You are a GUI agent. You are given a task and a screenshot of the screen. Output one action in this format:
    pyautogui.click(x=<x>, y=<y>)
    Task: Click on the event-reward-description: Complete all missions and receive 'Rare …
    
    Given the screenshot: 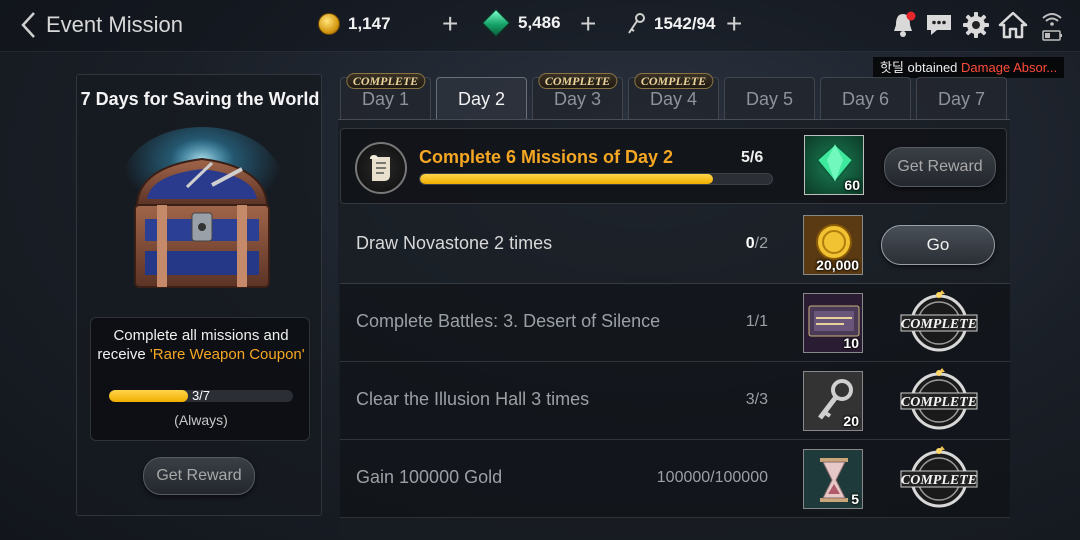 What is the action you would take?
    pyautogui.click(x=200, y=379)
    